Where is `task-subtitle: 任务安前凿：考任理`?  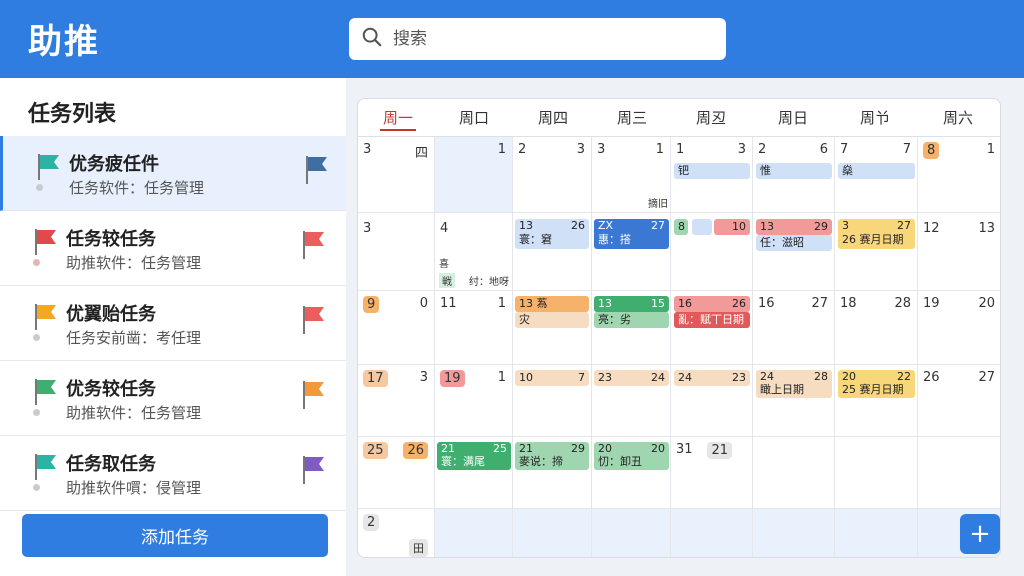 task-subtitle: 任务安前凿：考任理 is located at coordinates (134, 338).